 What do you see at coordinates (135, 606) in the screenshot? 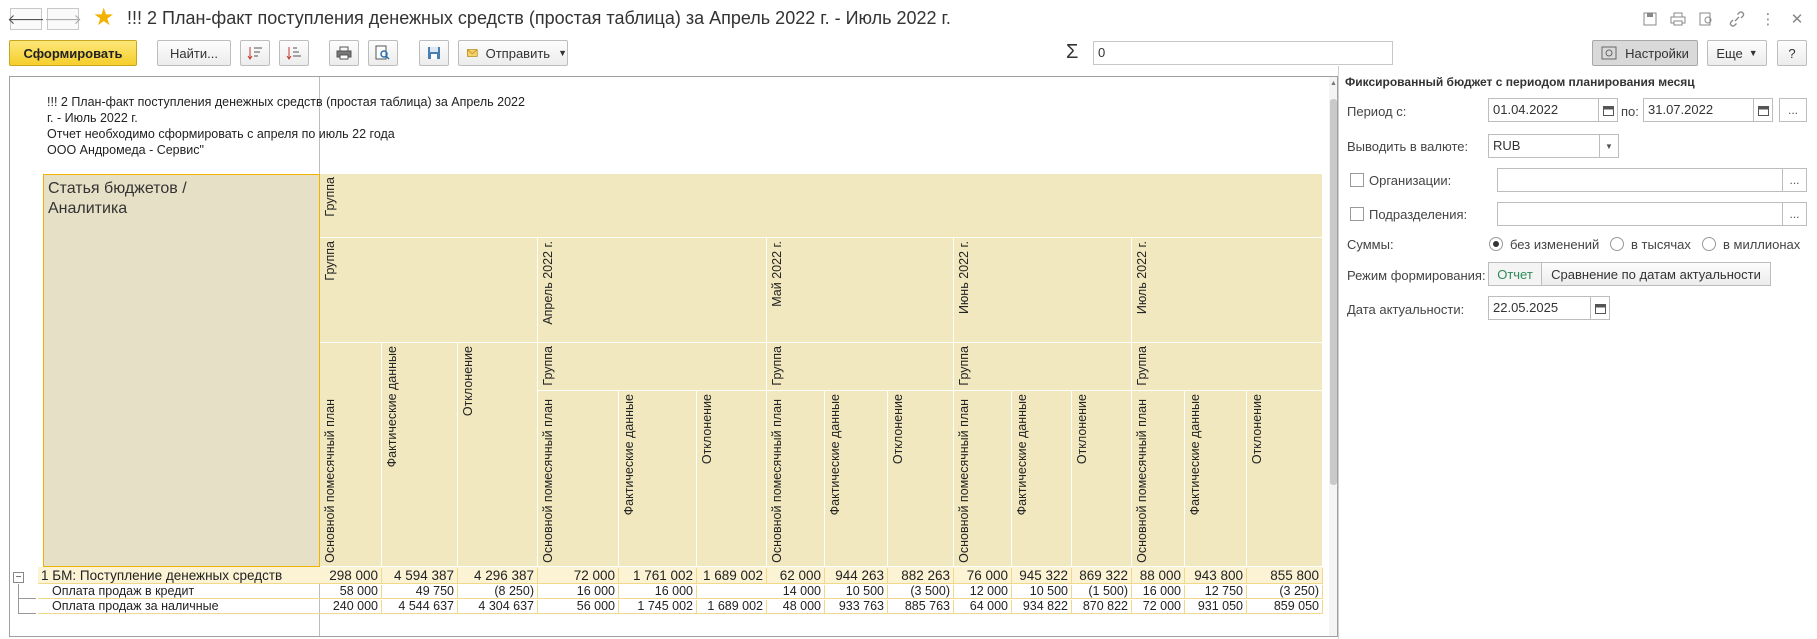
I see `row-name: Оплата продаж за наличные` at bounding box center [135, 606].